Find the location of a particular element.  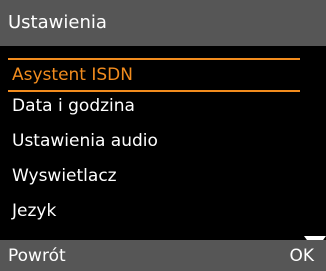

menu-item-jezyk: Jezyk is located at coordinates (34, 211).